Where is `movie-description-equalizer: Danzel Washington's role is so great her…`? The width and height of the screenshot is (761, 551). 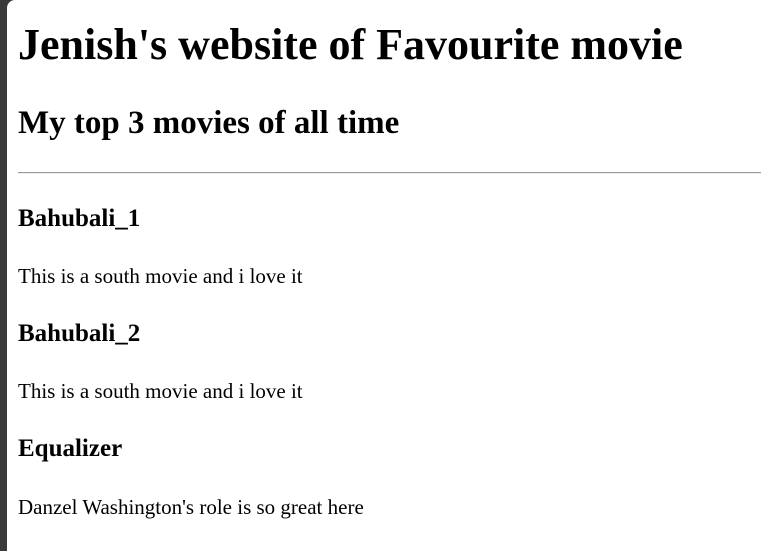 movie-description-equalizer: Danzel Washington's role is so great her… is located at coordinates (191, 507).